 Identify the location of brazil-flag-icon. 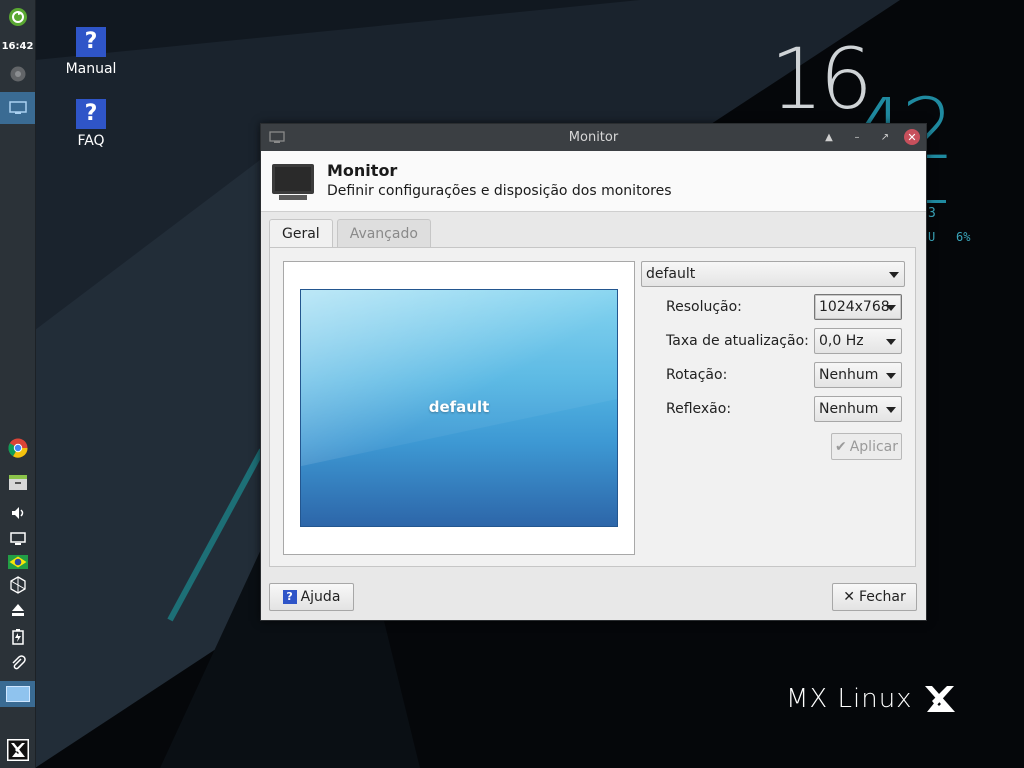
(17, 562).